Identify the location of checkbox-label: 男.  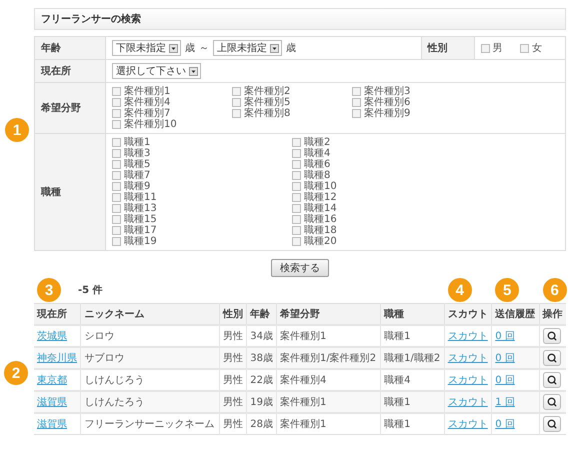
(497, 48).